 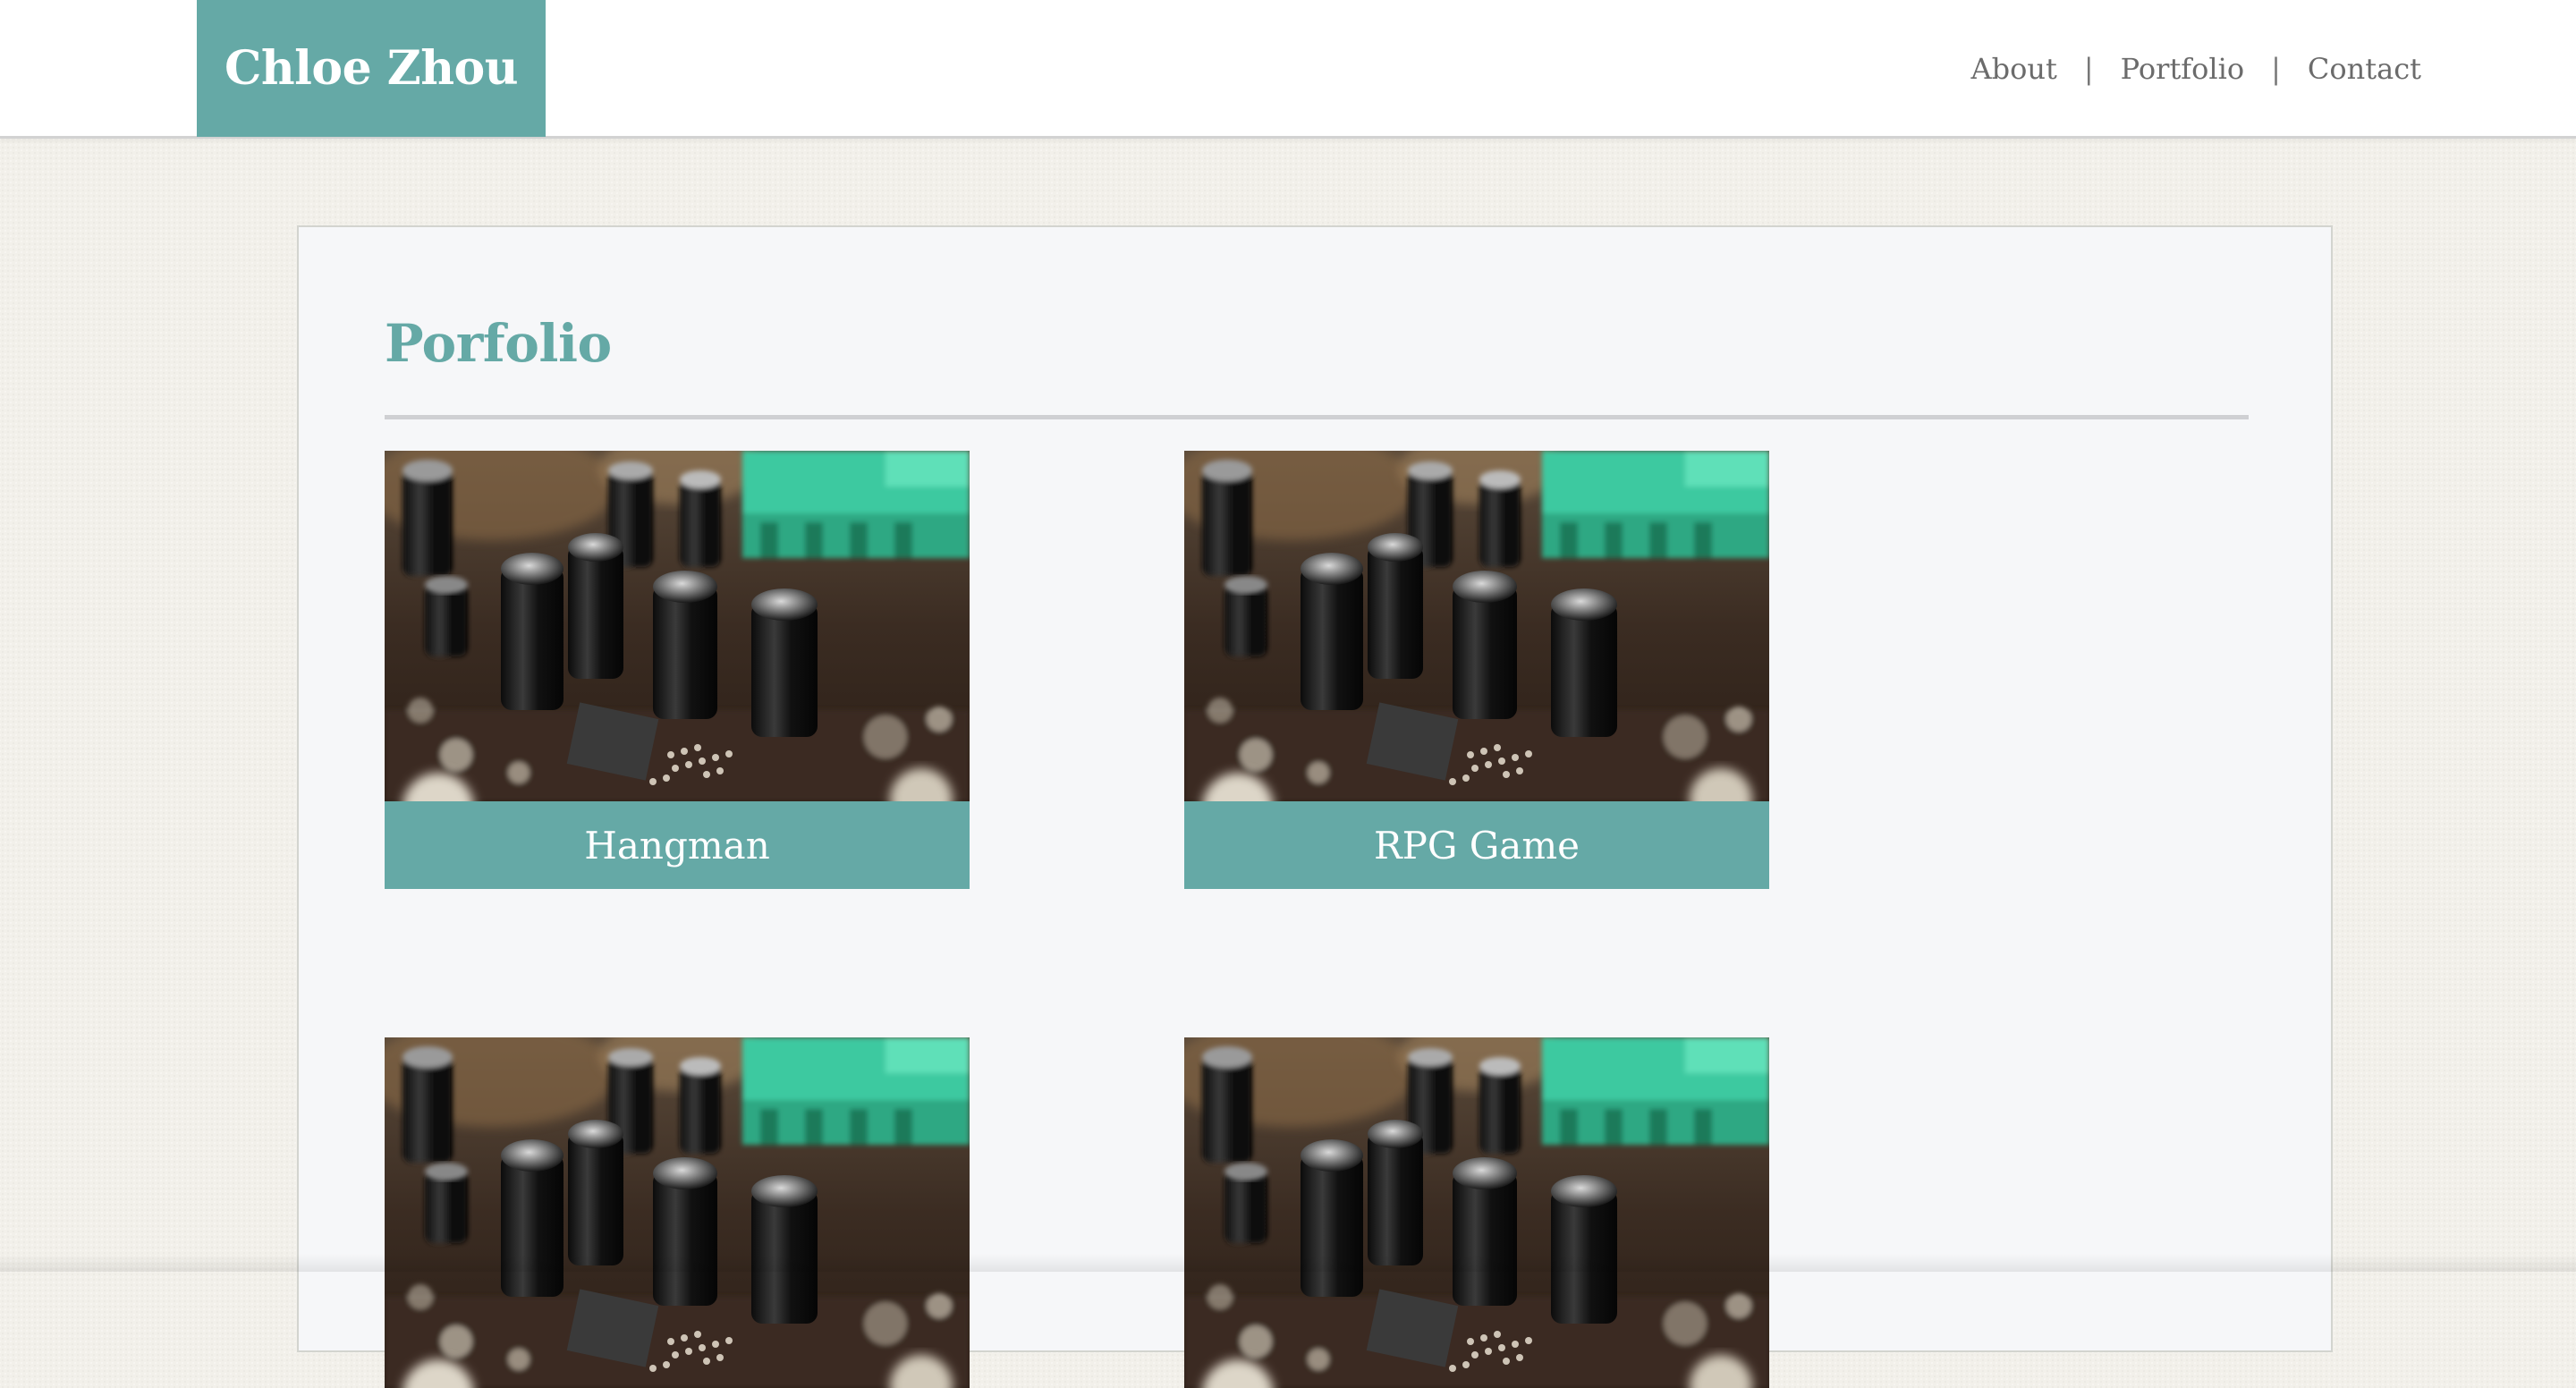 What do you see at coordinates (498, 344) in the screenshot?
I see `page-title: Porfolio` at bounding box center [498, 344].